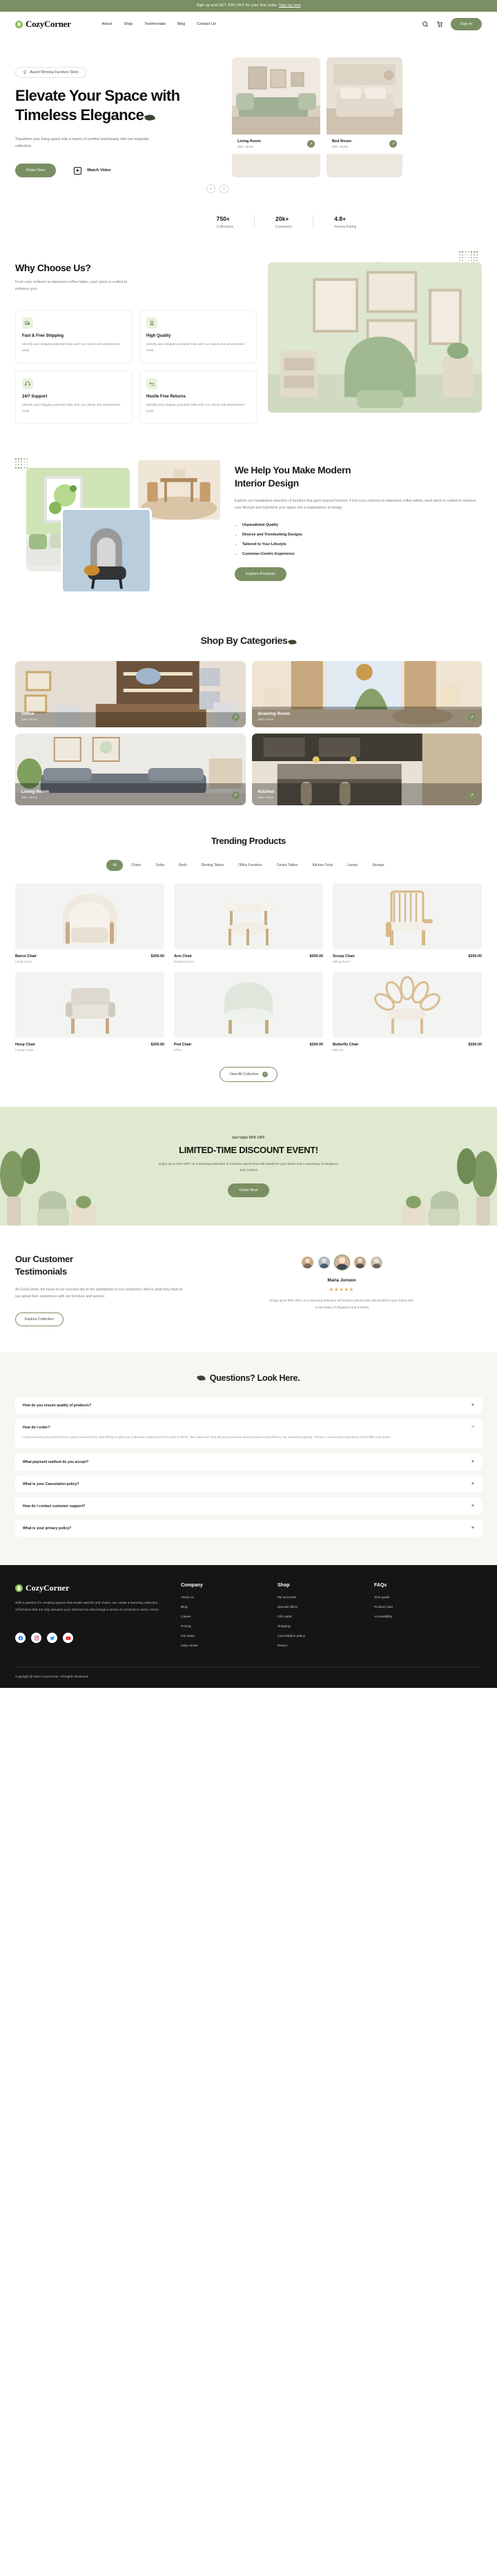 This screenshot has height=2576, width=497. I want to click on product-card: Arm Chair Drawing Room $200.00, so click(248, 923).